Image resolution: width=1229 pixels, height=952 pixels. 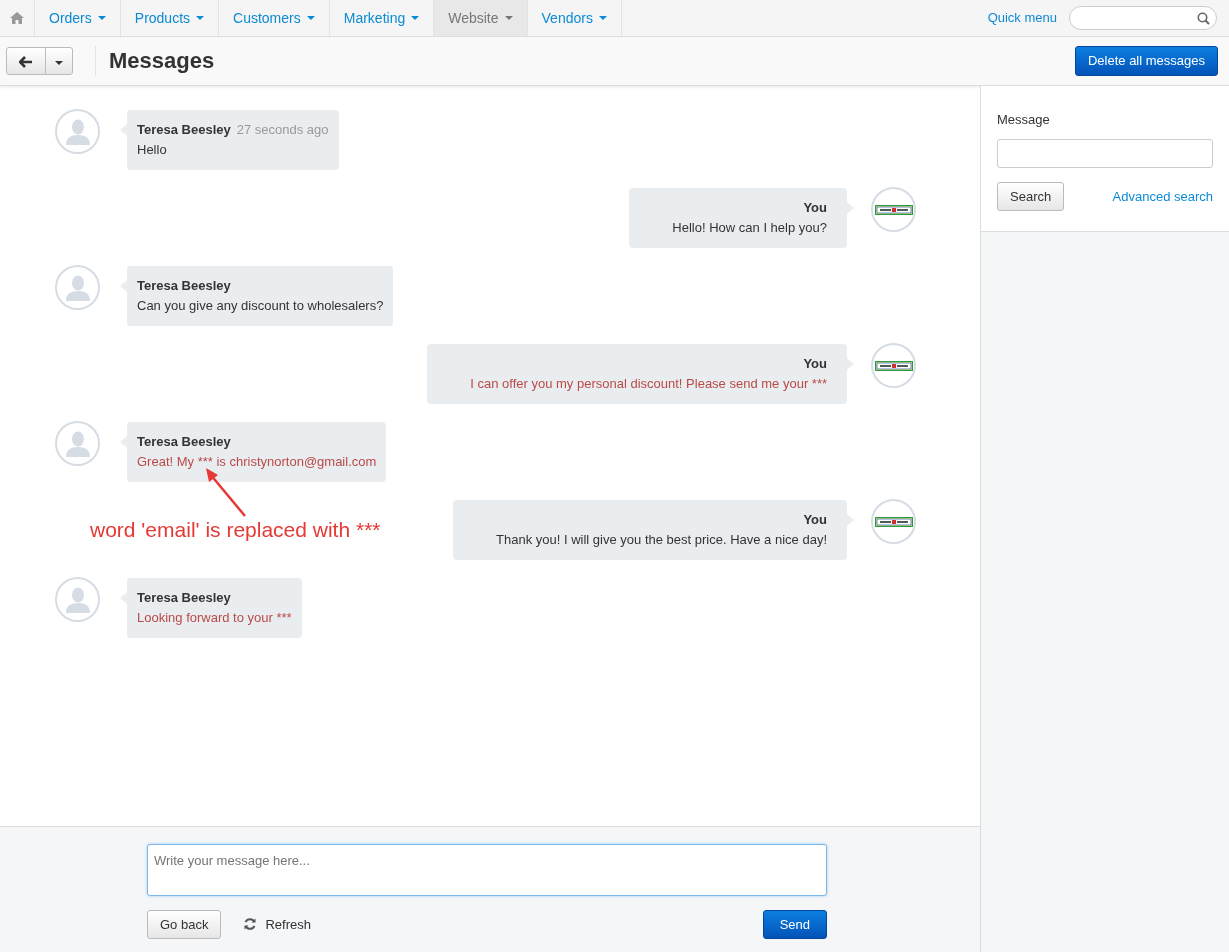 What do you see at coordinates (661, 540) in the screenshot?
I see `message-text: Thank you! I will give you the best price. Have a nice day!` at bounding box center [661, 540].